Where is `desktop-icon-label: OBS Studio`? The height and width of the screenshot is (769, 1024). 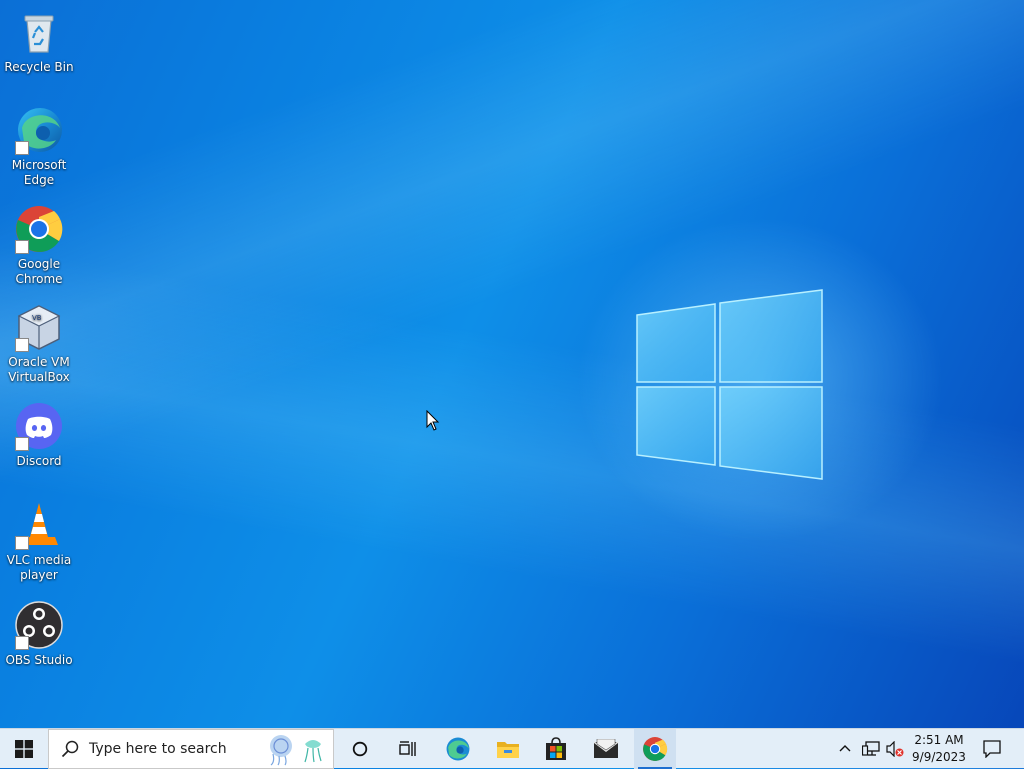 desktop-icon-label: OBS Studio is located at coordinates (39, 660).